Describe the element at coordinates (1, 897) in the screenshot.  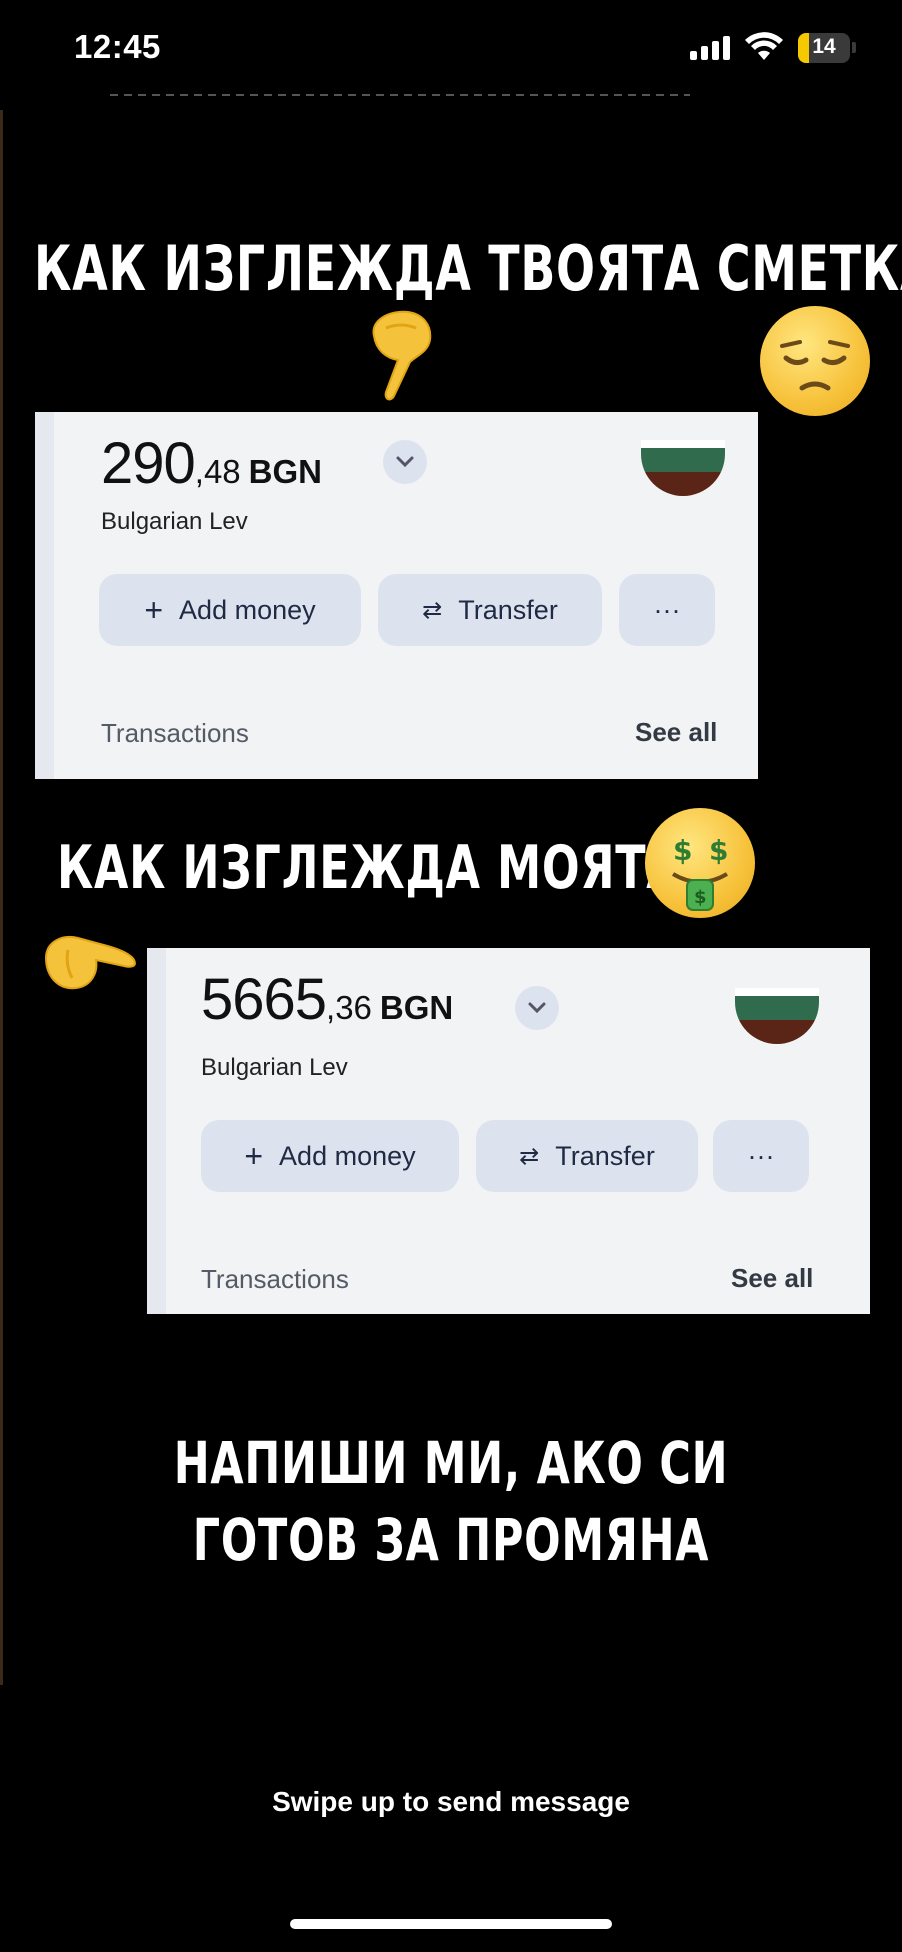
I see `story-edge` at that location.